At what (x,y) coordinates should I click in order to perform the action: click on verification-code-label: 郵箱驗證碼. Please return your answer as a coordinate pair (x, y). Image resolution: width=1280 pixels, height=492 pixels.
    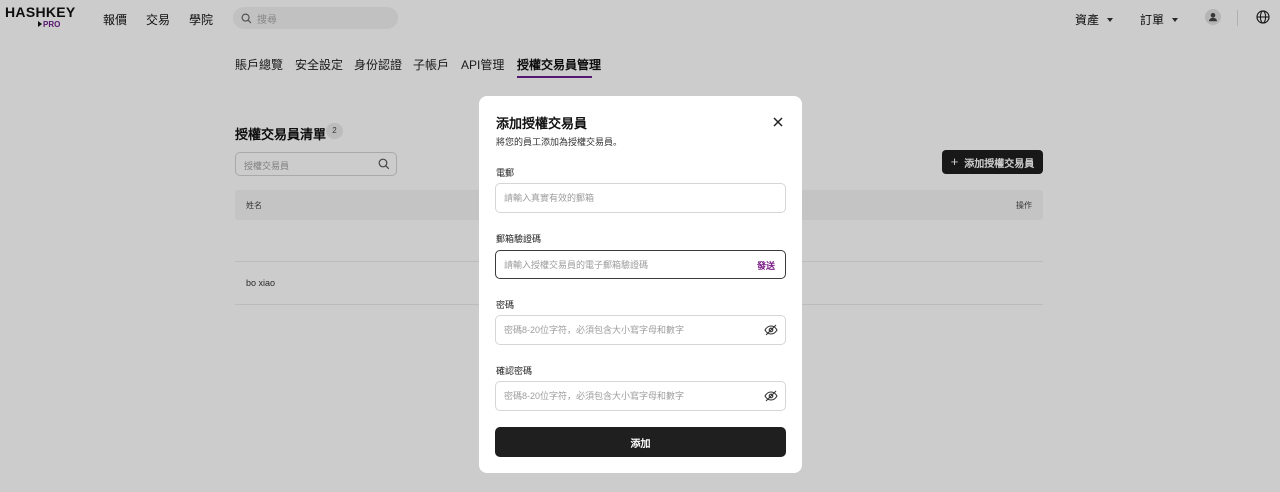
    Looking at the image, I should click on (519, 239).